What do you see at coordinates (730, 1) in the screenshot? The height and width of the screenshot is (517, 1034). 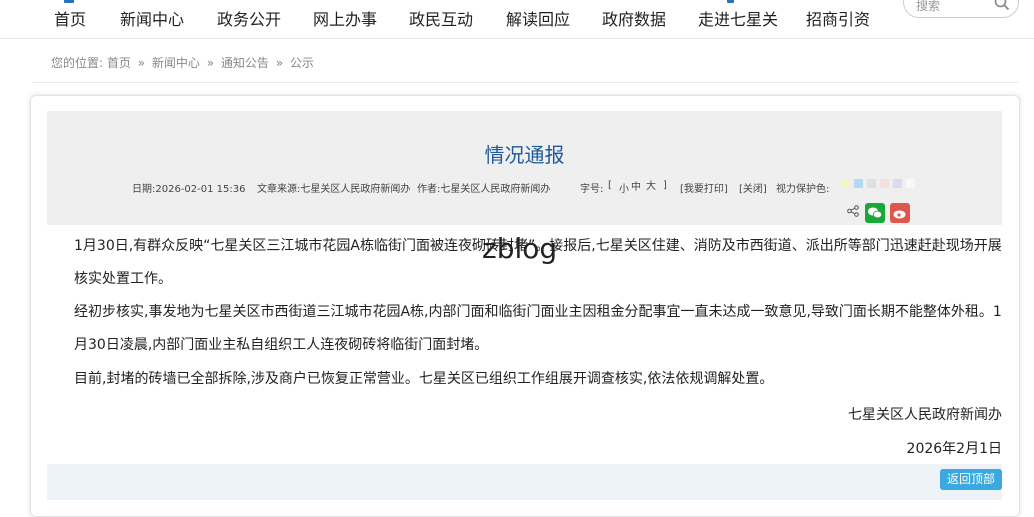 I see `nav-icon` at bounding box center [730, 1].